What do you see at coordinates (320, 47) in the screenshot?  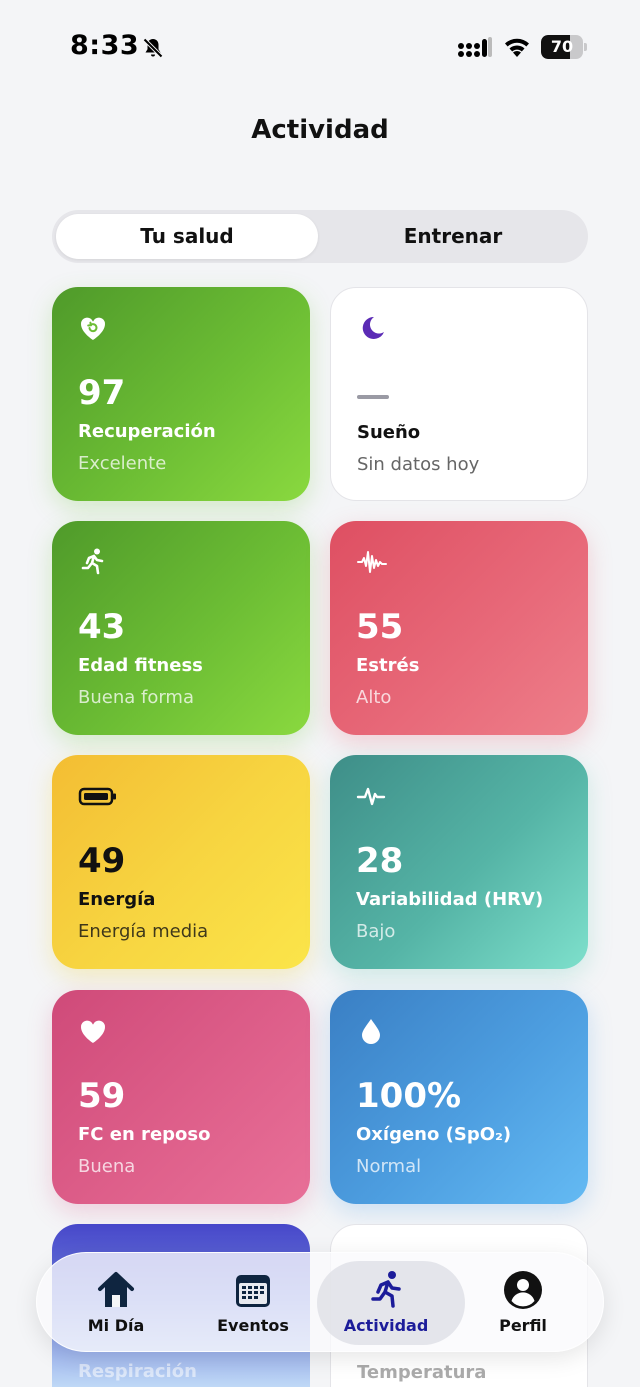 I see `status-bar: 8:33 70` at bounding box center [320, 47].